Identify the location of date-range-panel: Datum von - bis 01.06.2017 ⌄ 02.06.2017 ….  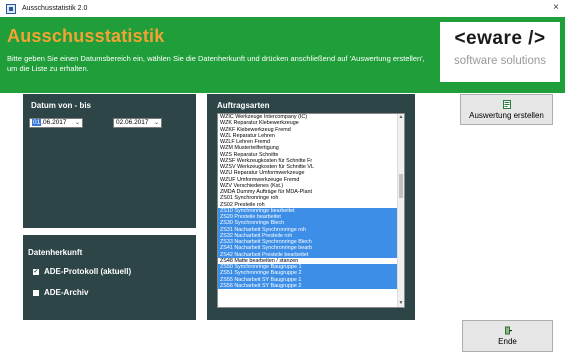
(109, 161).